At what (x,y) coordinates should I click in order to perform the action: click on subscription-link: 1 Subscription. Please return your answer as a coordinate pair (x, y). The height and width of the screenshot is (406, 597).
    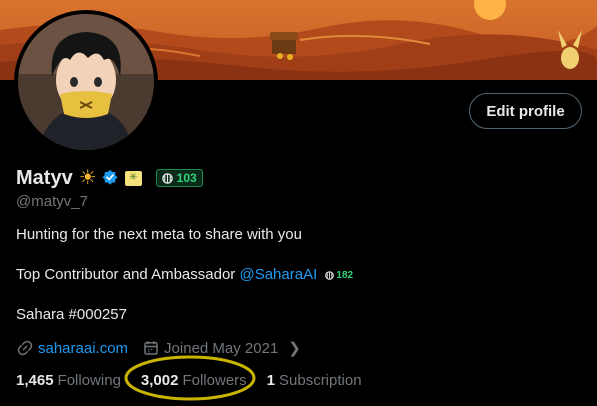
    Looking at the image, I should click on (314, 380).